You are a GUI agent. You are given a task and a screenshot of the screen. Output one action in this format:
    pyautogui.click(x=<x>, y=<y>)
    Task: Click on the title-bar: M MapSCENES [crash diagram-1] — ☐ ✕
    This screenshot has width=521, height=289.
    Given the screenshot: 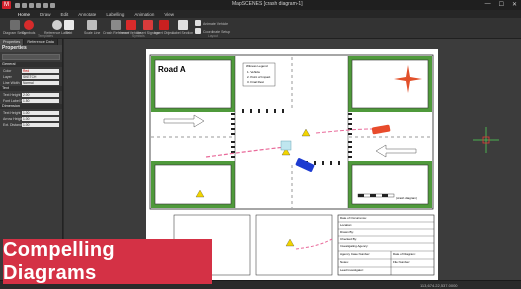 What is the action you would take?
    pyautogui.click(x=260, y=5)
    